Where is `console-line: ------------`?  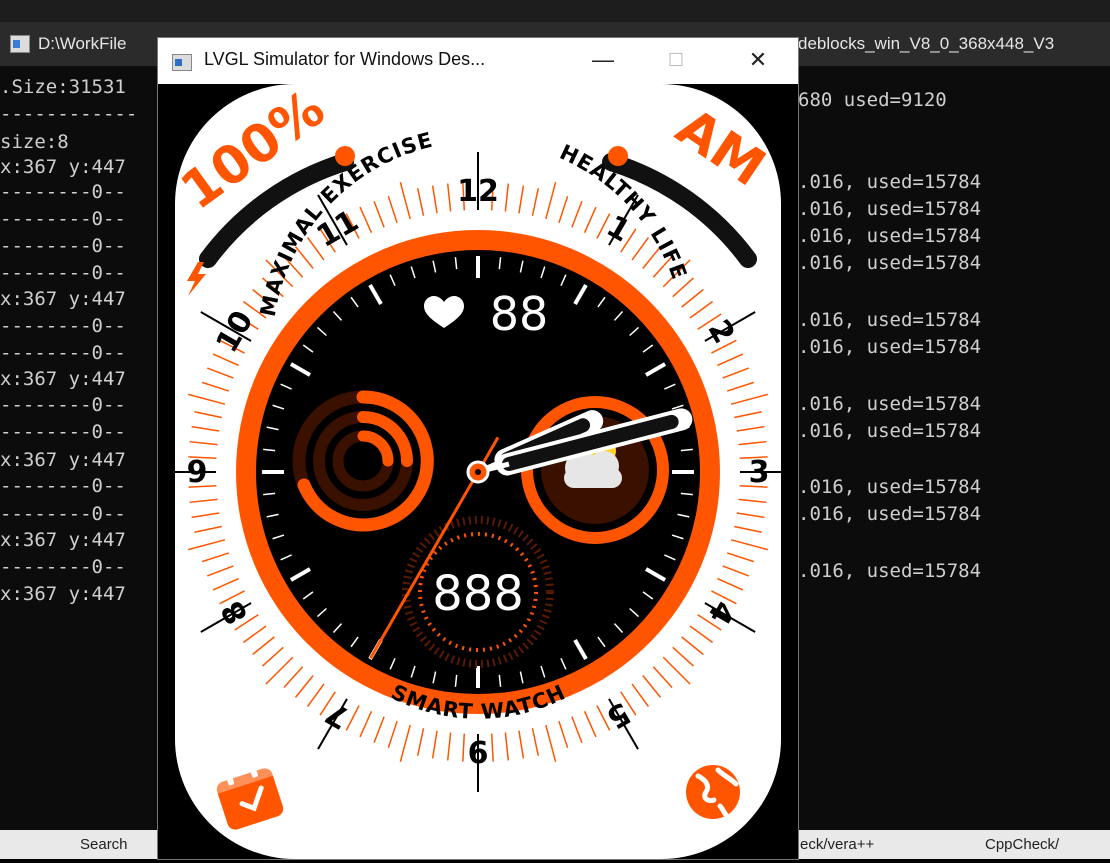 console-line: ------------ is located at coordinates (69, 114).